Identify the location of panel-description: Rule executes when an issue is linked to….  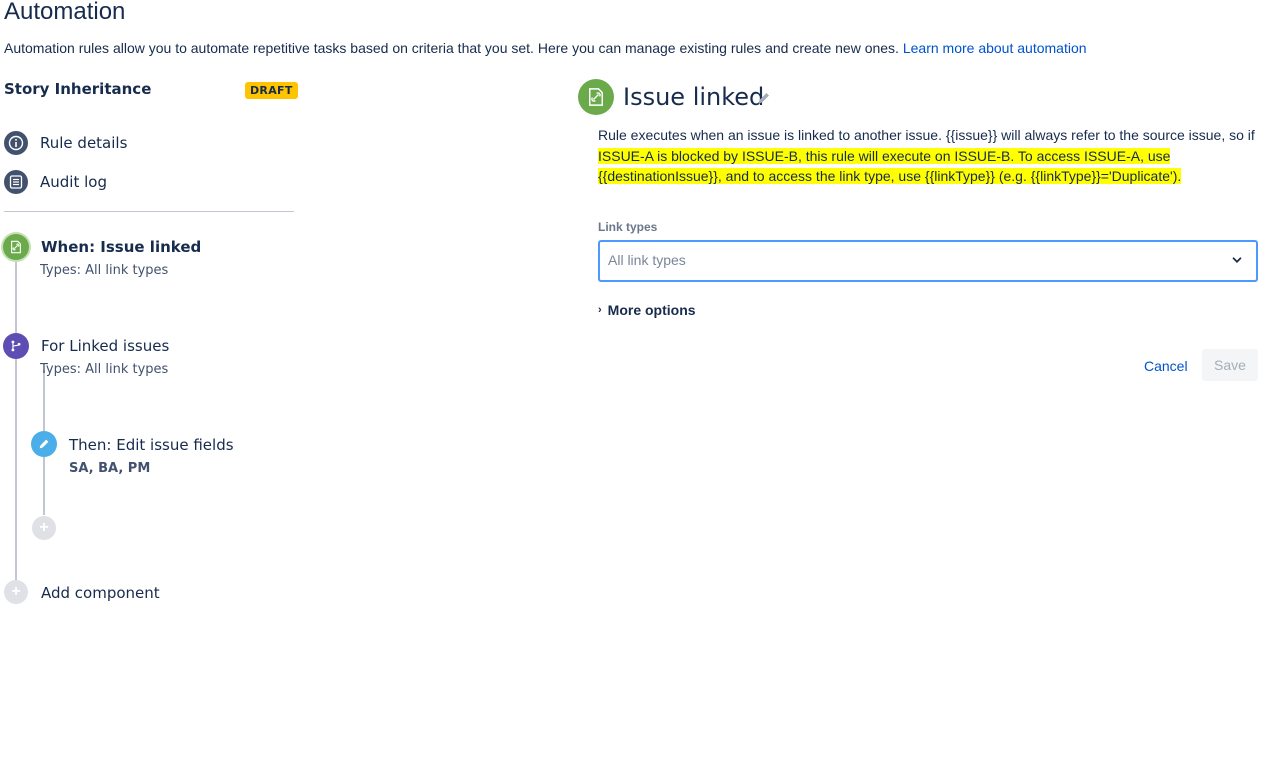
(932, 156).